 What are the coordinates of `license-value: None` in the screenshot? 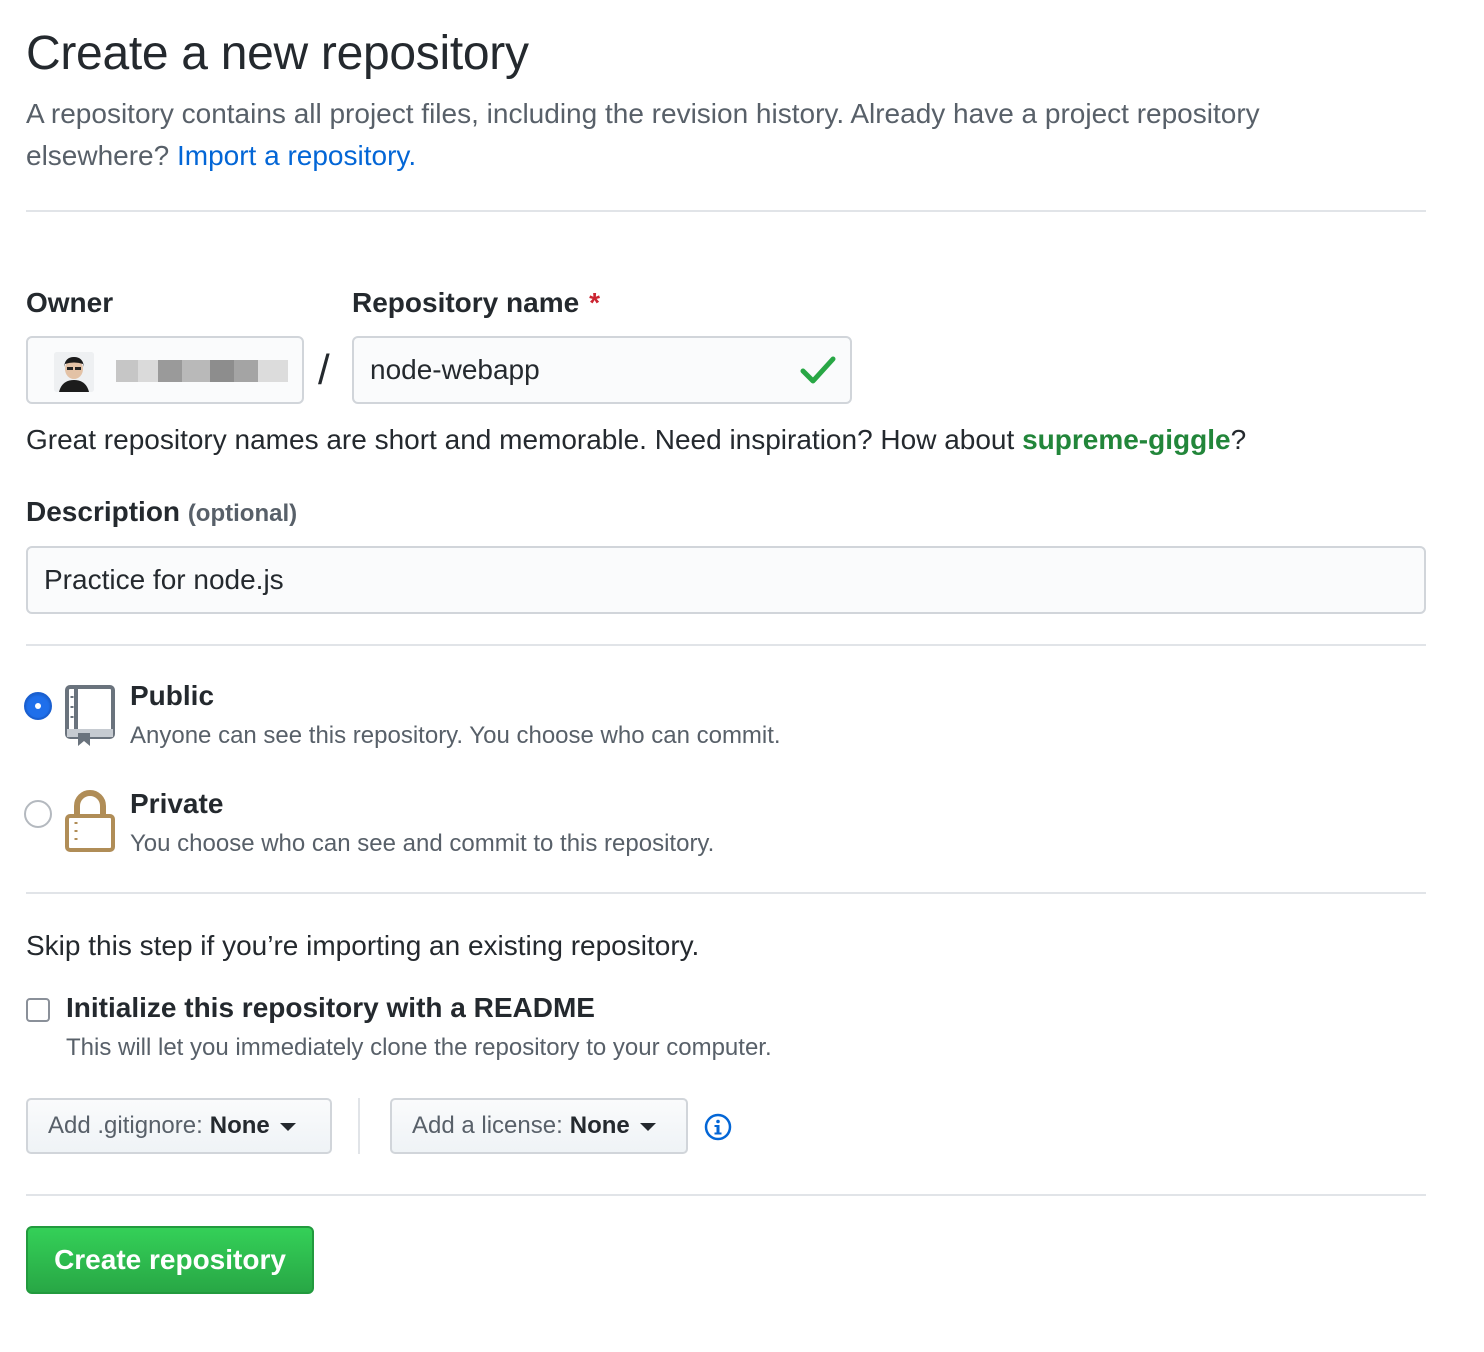 It's located at (599, 1125).